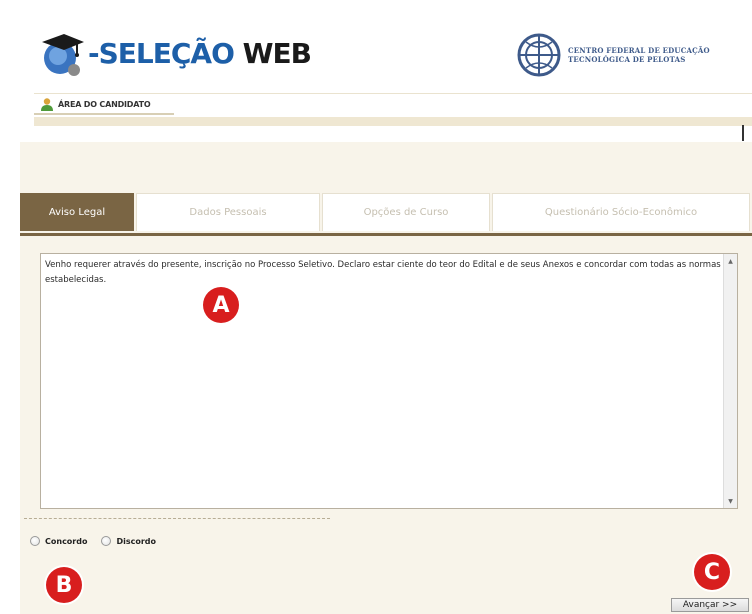  Describe the element at coordinates (104, 104) in the screenshot. I see `area-label: ÁREA DO CANDIDATO` at that location.